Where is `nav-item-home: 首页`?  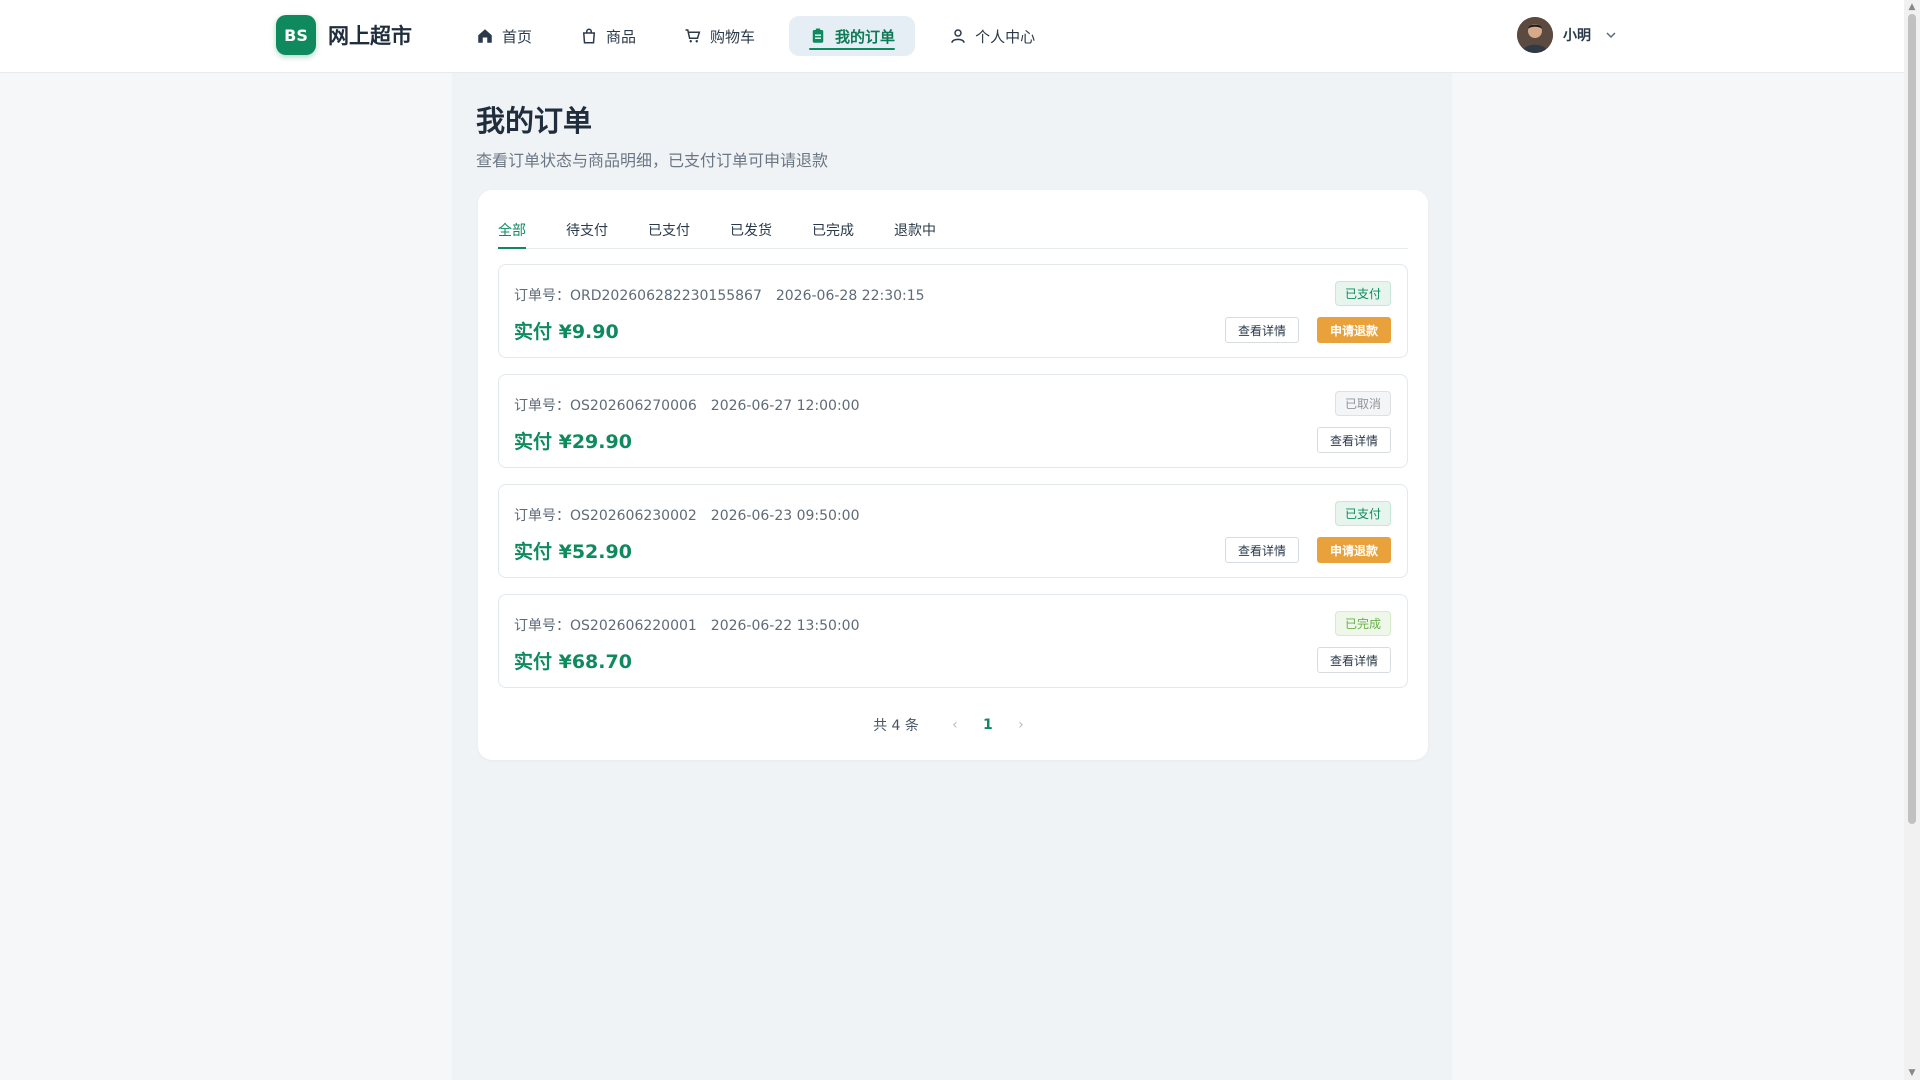
nav-item-home: 首页 is located at coordinates (504, 36).